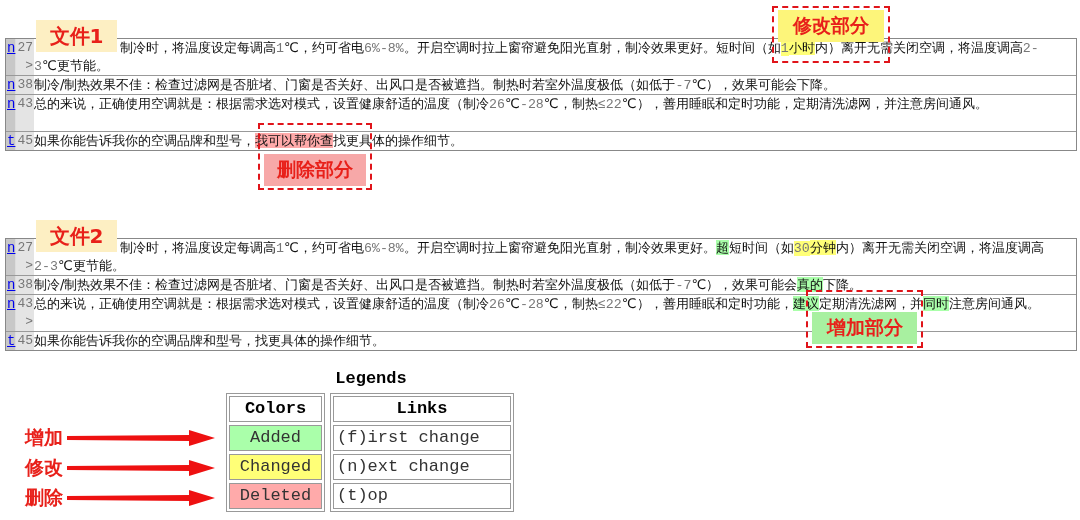  What do you see at coordinates (76, 236) in the screenshot?
I see `file-label: 文件2` at bounding box center [76, 236].